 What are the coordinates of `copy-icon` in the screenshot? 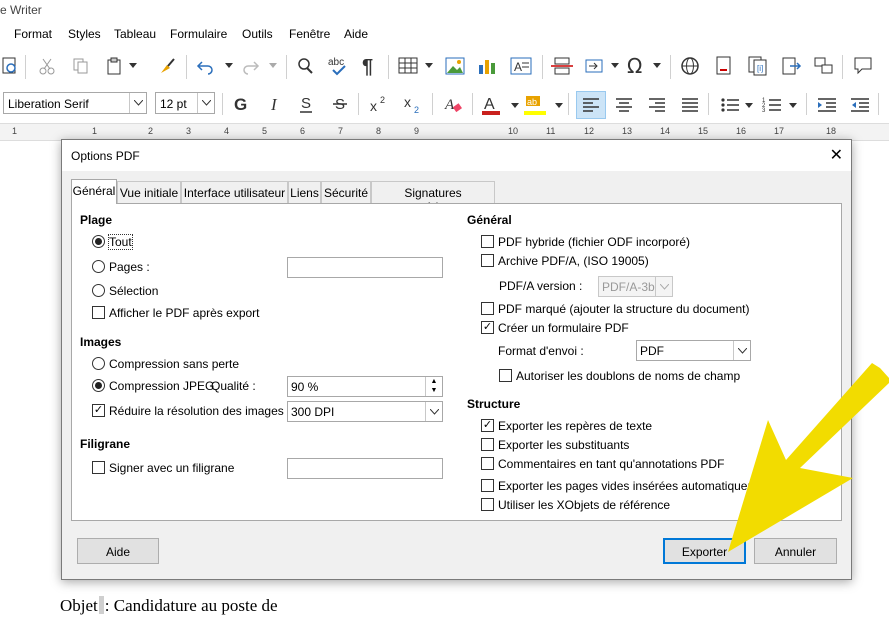 It's located at (81, 66).